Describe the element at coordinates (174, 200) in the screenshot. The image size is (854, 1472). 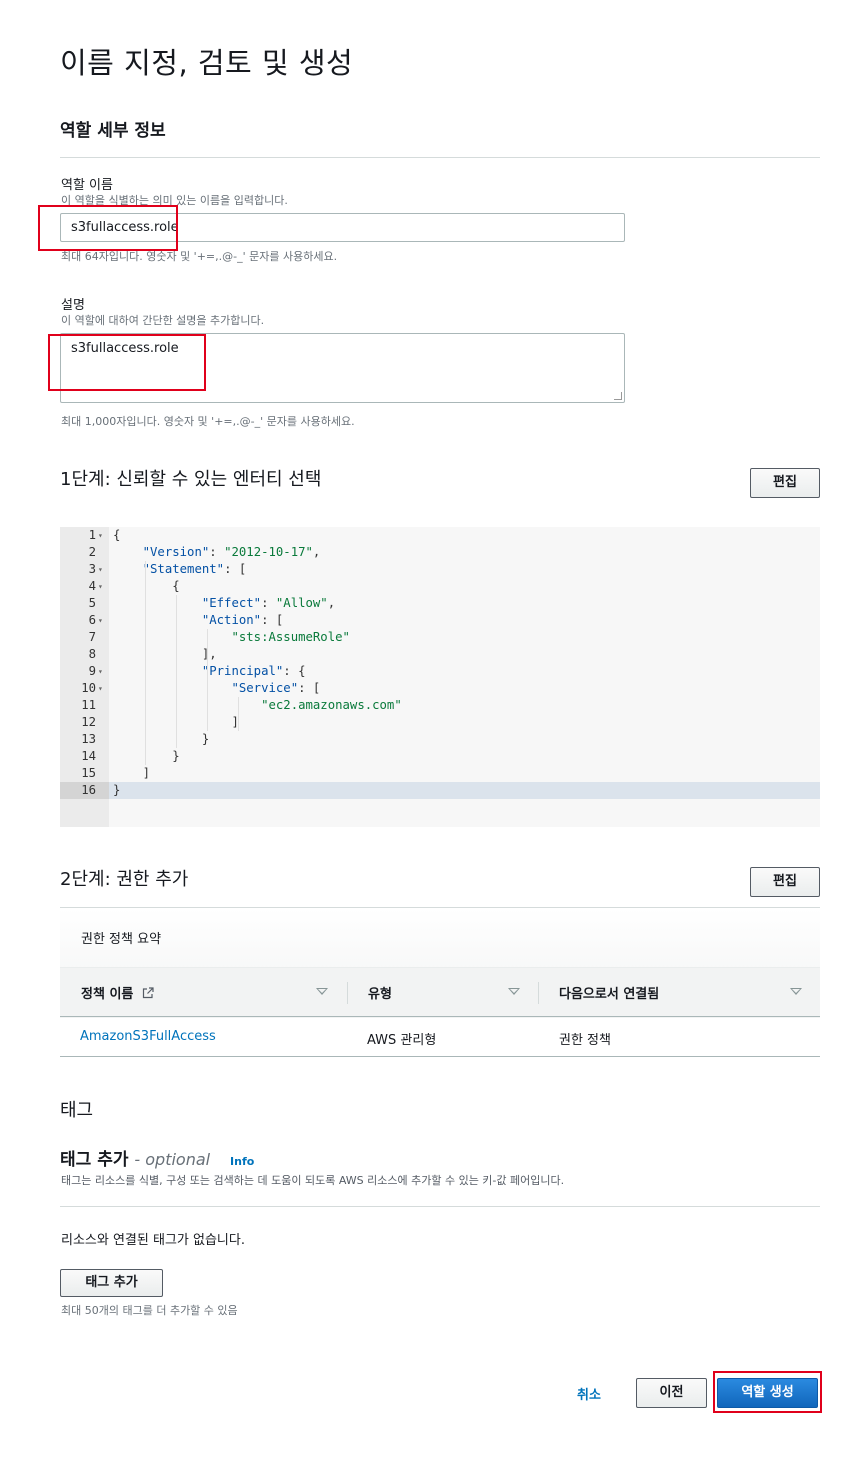
I see `role-name-description: 이 역할을 식별하는 의미 있는 이름을 입력합니다.` at that location.